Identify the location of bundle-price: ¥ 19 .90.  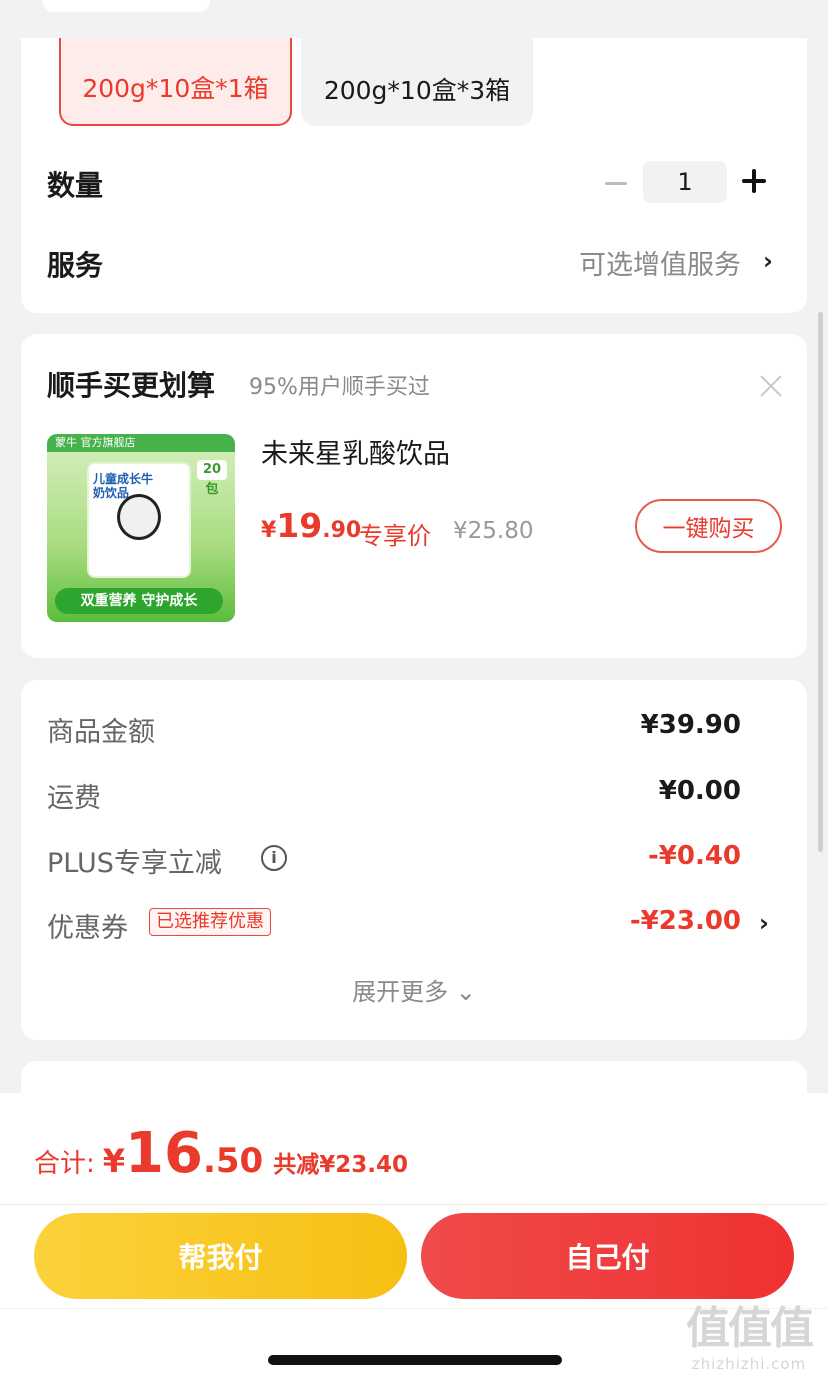
(311, 525).